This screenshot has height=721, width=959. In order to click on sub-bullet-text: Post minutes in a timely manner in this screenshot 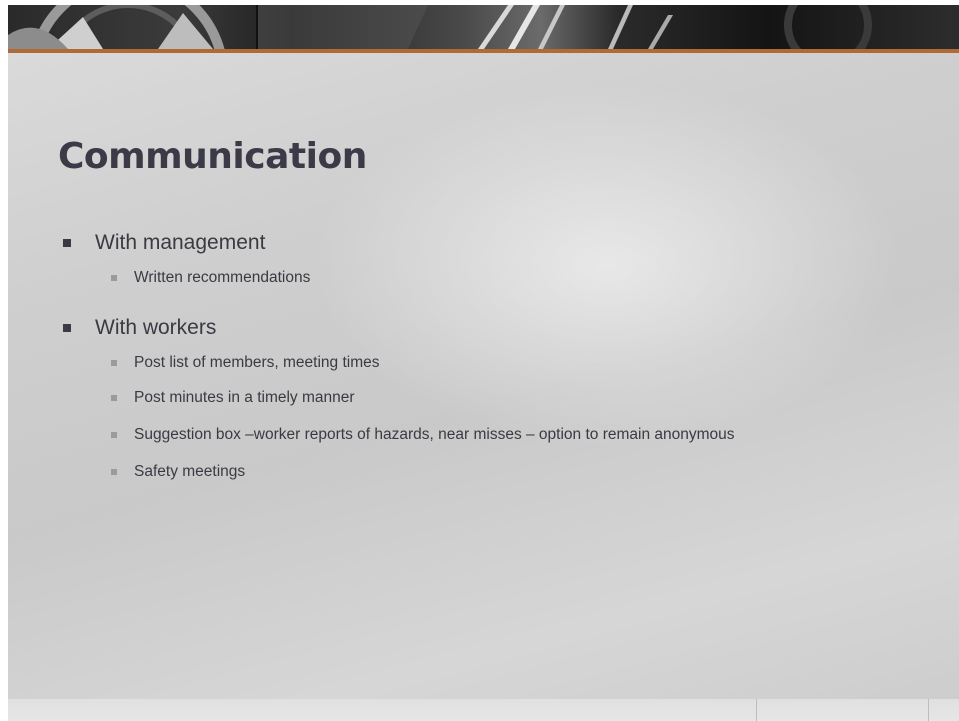, I will do `click(244, 397)`.